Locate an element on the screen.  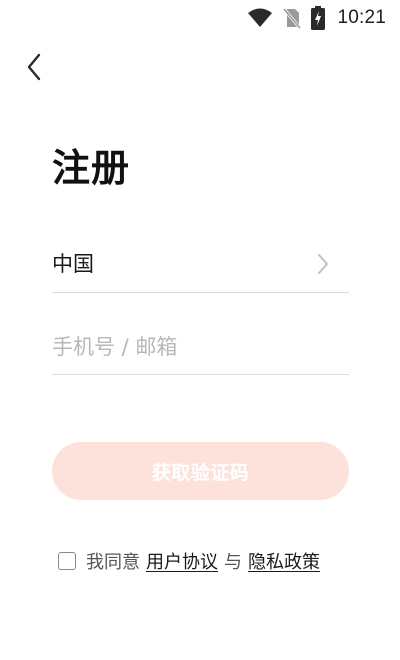
account-field is located at coordinates (200, 347).